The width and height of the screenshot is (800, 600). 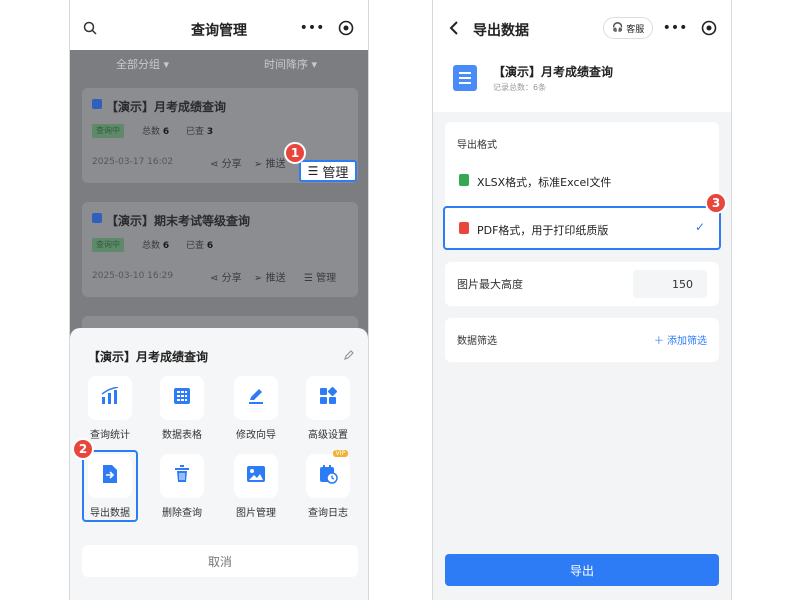 What do you see at coordinates (340, 453) in the screenshot?
I see `vip-badge: VIP` at bounding box center [340, 453].